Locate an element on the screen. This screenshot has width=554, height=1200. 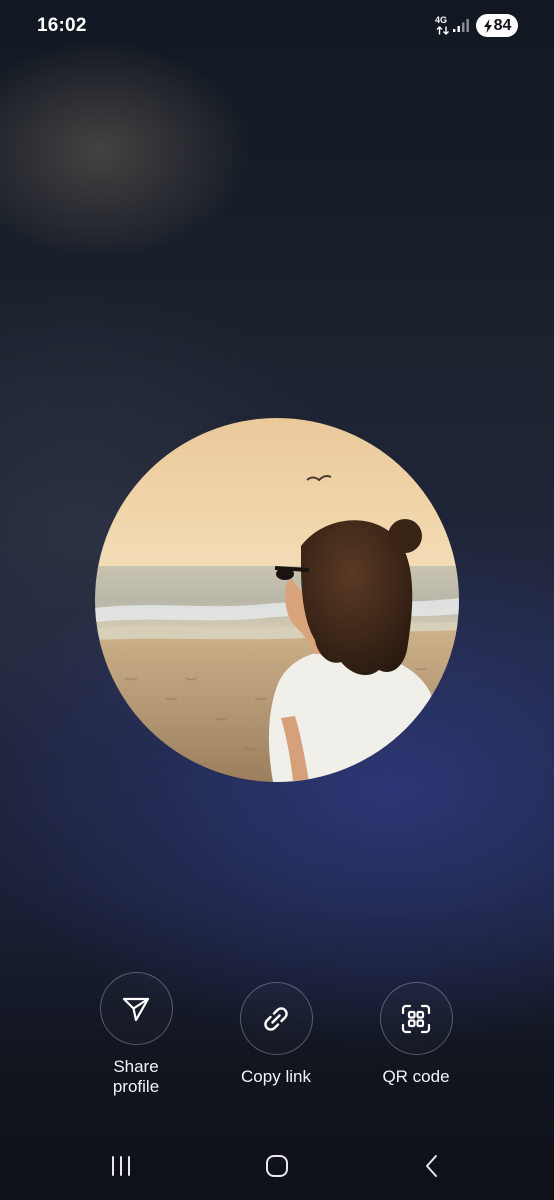
recent-apps-button is located at coordinates (121, 1166).